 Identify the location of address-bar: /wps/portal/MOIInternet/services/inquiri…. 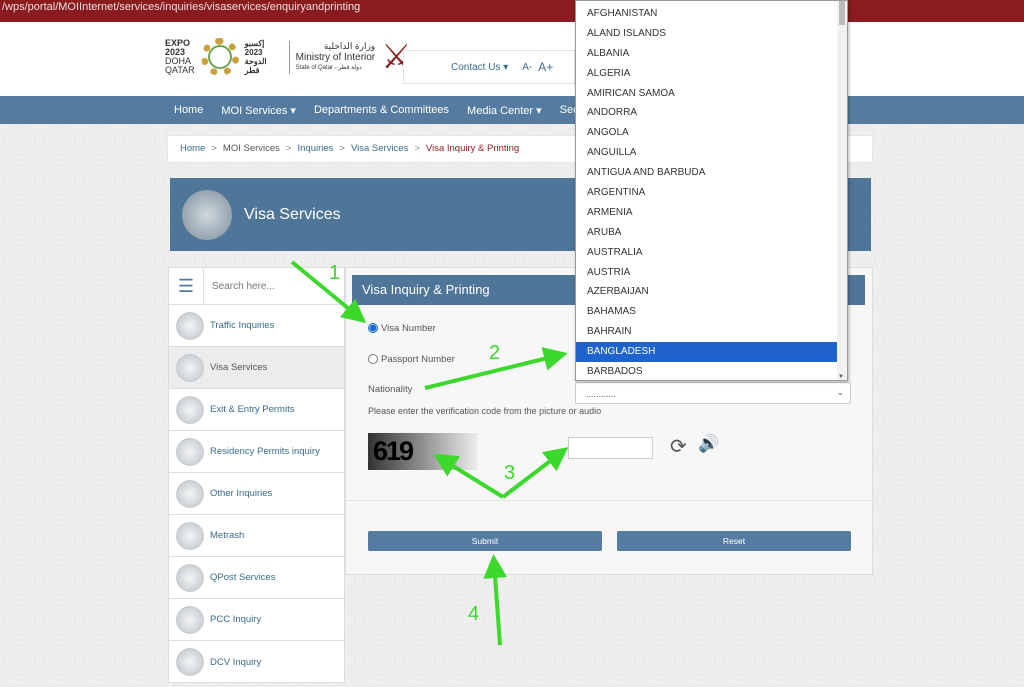
(512, 11).